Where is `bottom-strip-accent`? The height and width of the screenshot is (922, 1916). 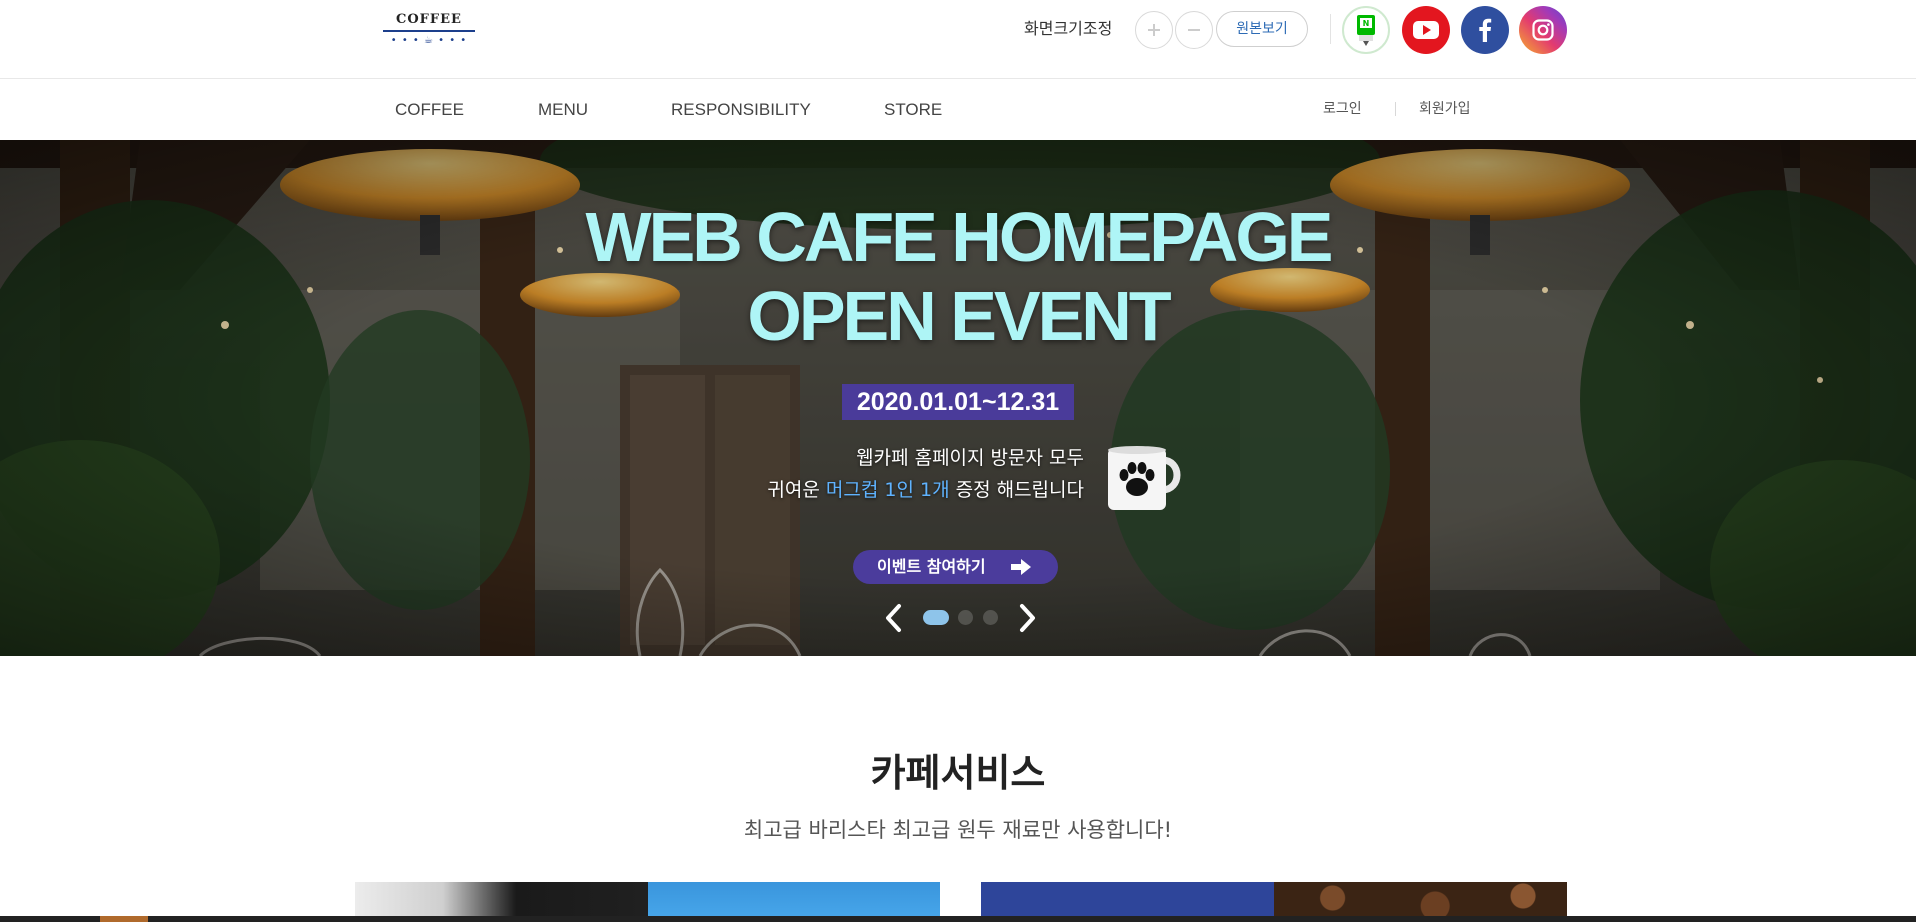
bottom-strip-accent is located at coordinates (124, 919).